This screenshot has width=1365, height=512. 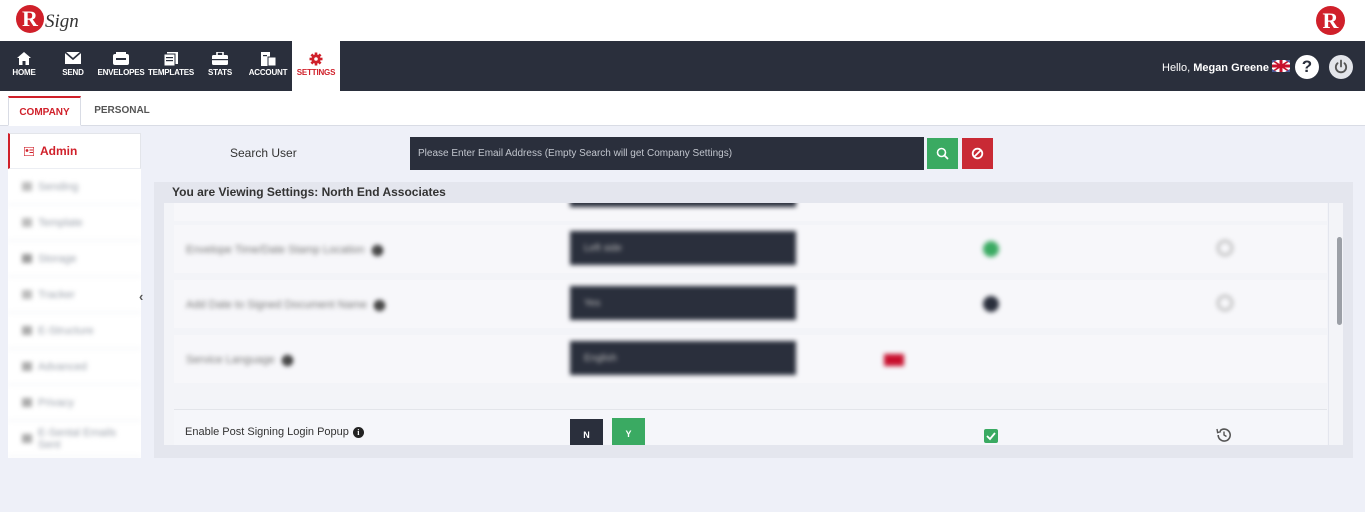 What do you see at coordinates (750, 212) in the screenshot?
I see `settings-row-partial` at bounding box center [750, 212].